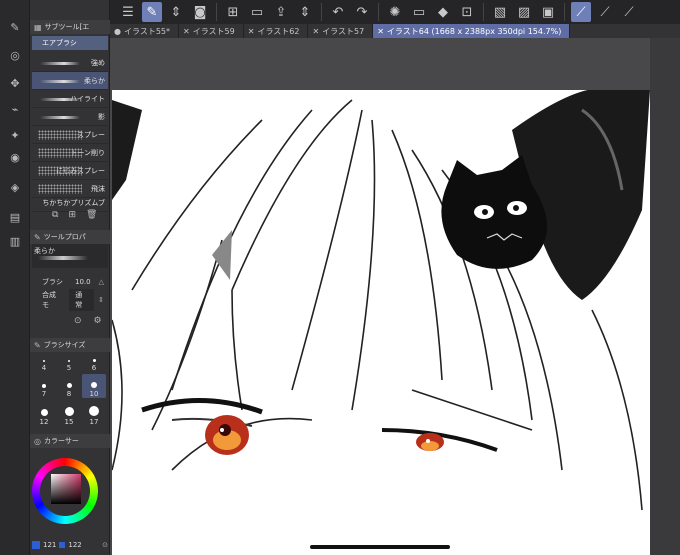 The height and width of the screenshot is (555, 680). Describe the element at coordinates (70, 27) in the screenshot. I see `subtool-palette-header: ▦ サブツール[エ` at that location.